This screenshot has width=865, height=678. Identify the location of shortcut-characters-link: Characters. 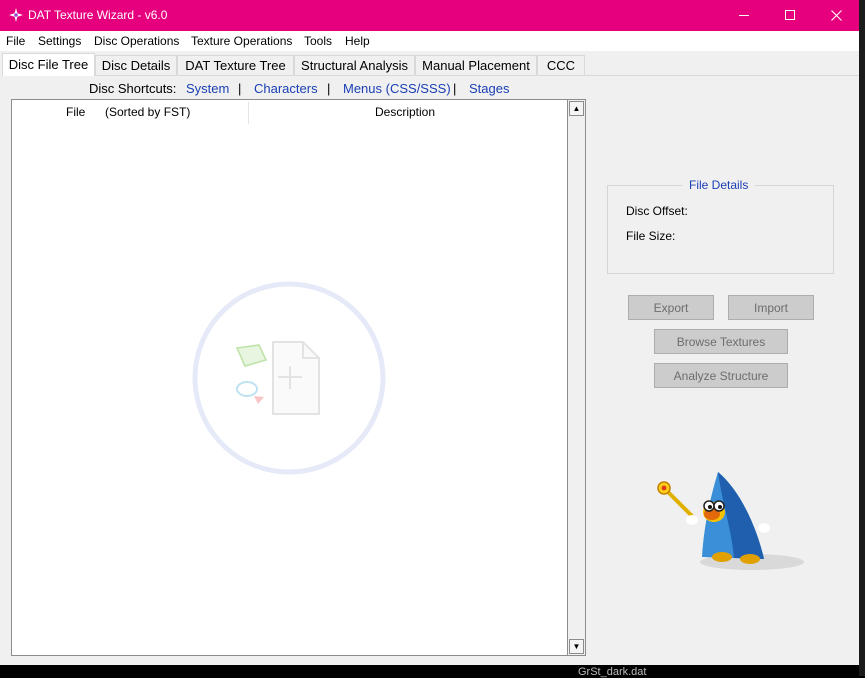
(286, 88).